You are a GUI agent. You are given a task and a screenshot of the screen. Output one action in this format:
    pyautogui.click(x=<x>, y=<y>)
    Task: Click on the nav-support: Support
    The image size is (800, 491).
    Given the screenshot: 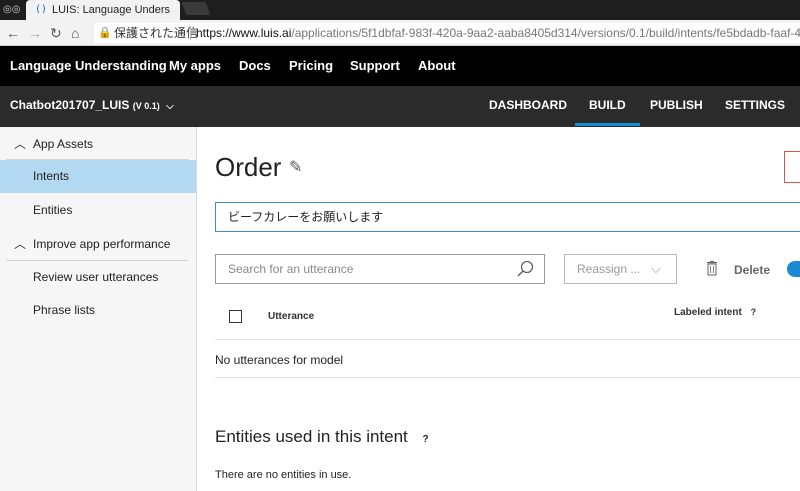 What is the action you would take?
    pyautogui.click(x=375, y=66)
    